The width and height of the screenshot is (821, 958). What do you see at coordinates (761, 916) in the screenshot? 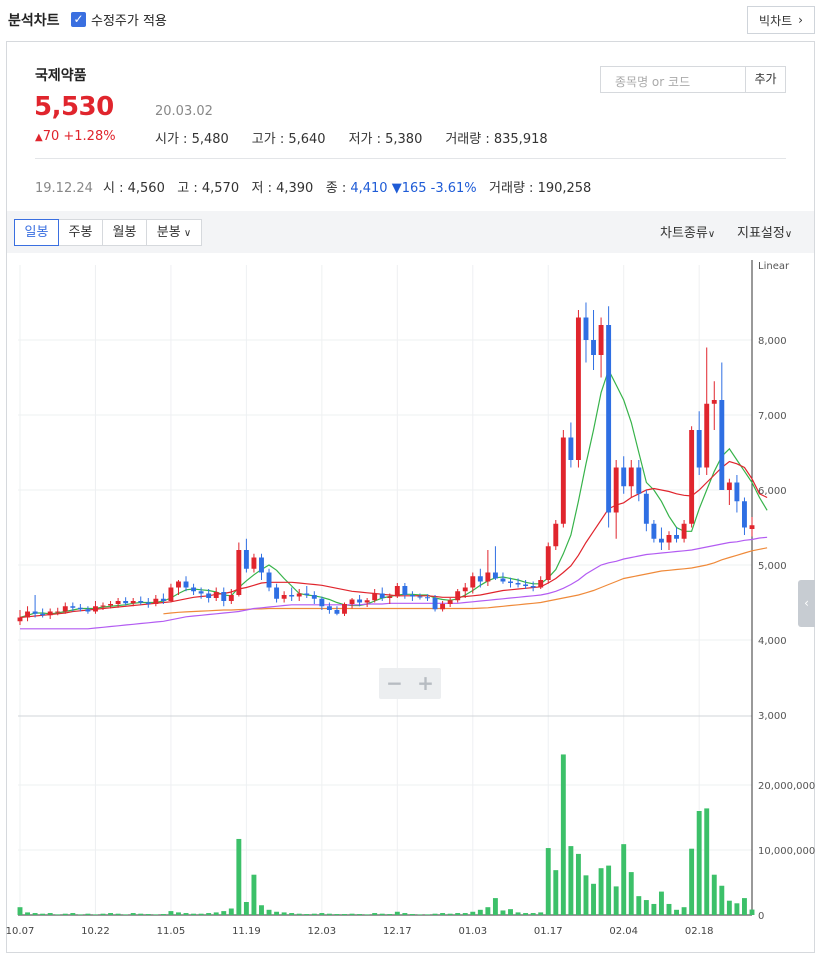
I see `volume-tick-label: 0` at bounding box center [761, 916].